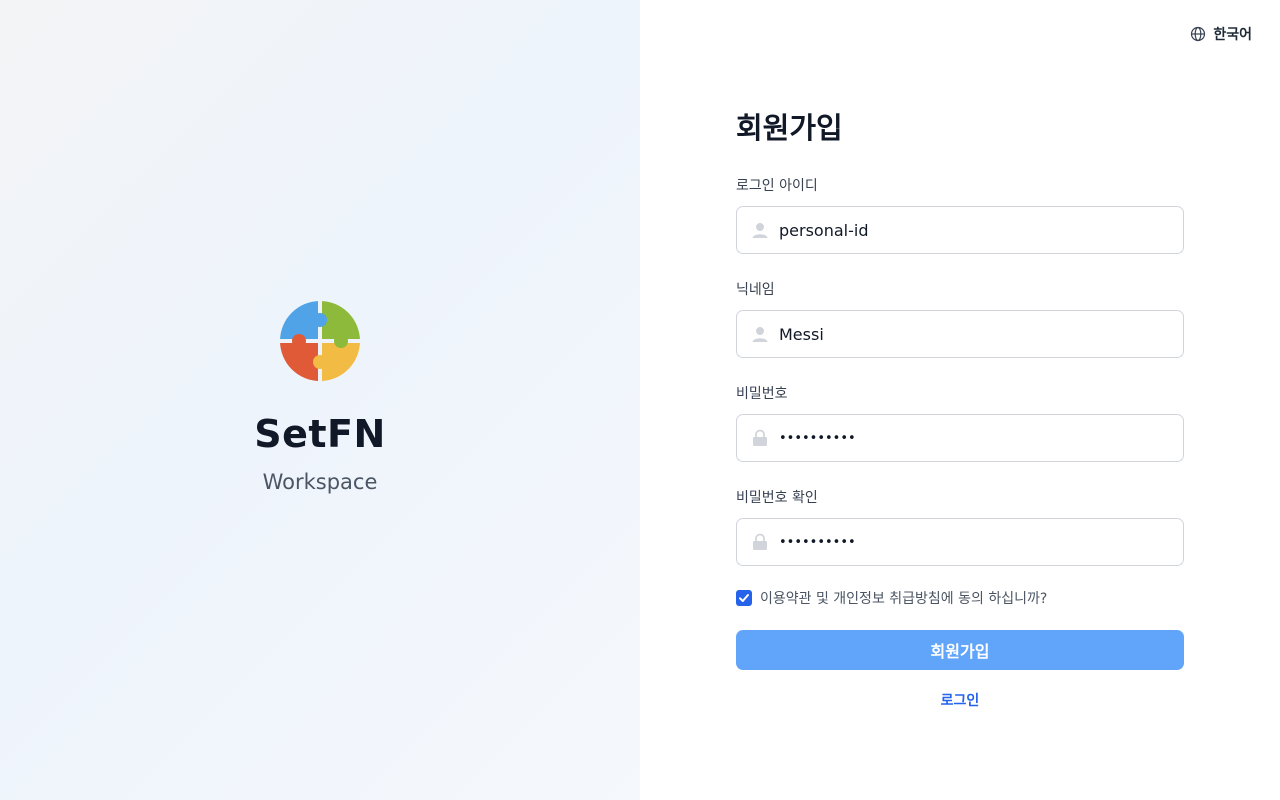 The image size is (1280, 800). What do you see at coordinates (789, 128) in the screenshot?
I see `page-title: 회원가입` at bounding box center [789, 128].